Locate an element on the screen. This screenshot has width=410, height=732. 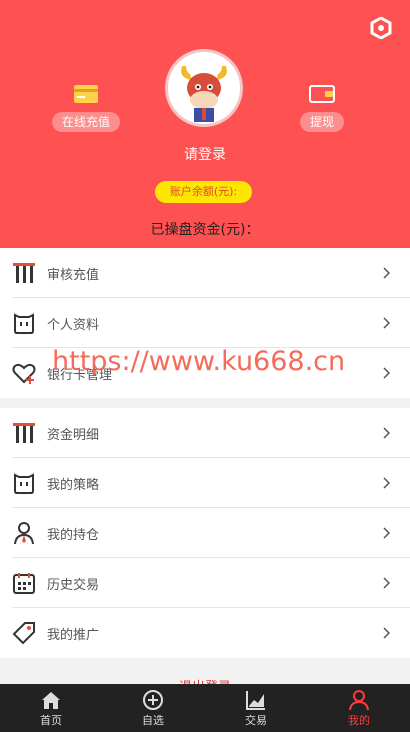
withdraw-label: 提现 is located at coordinates (321, 122).